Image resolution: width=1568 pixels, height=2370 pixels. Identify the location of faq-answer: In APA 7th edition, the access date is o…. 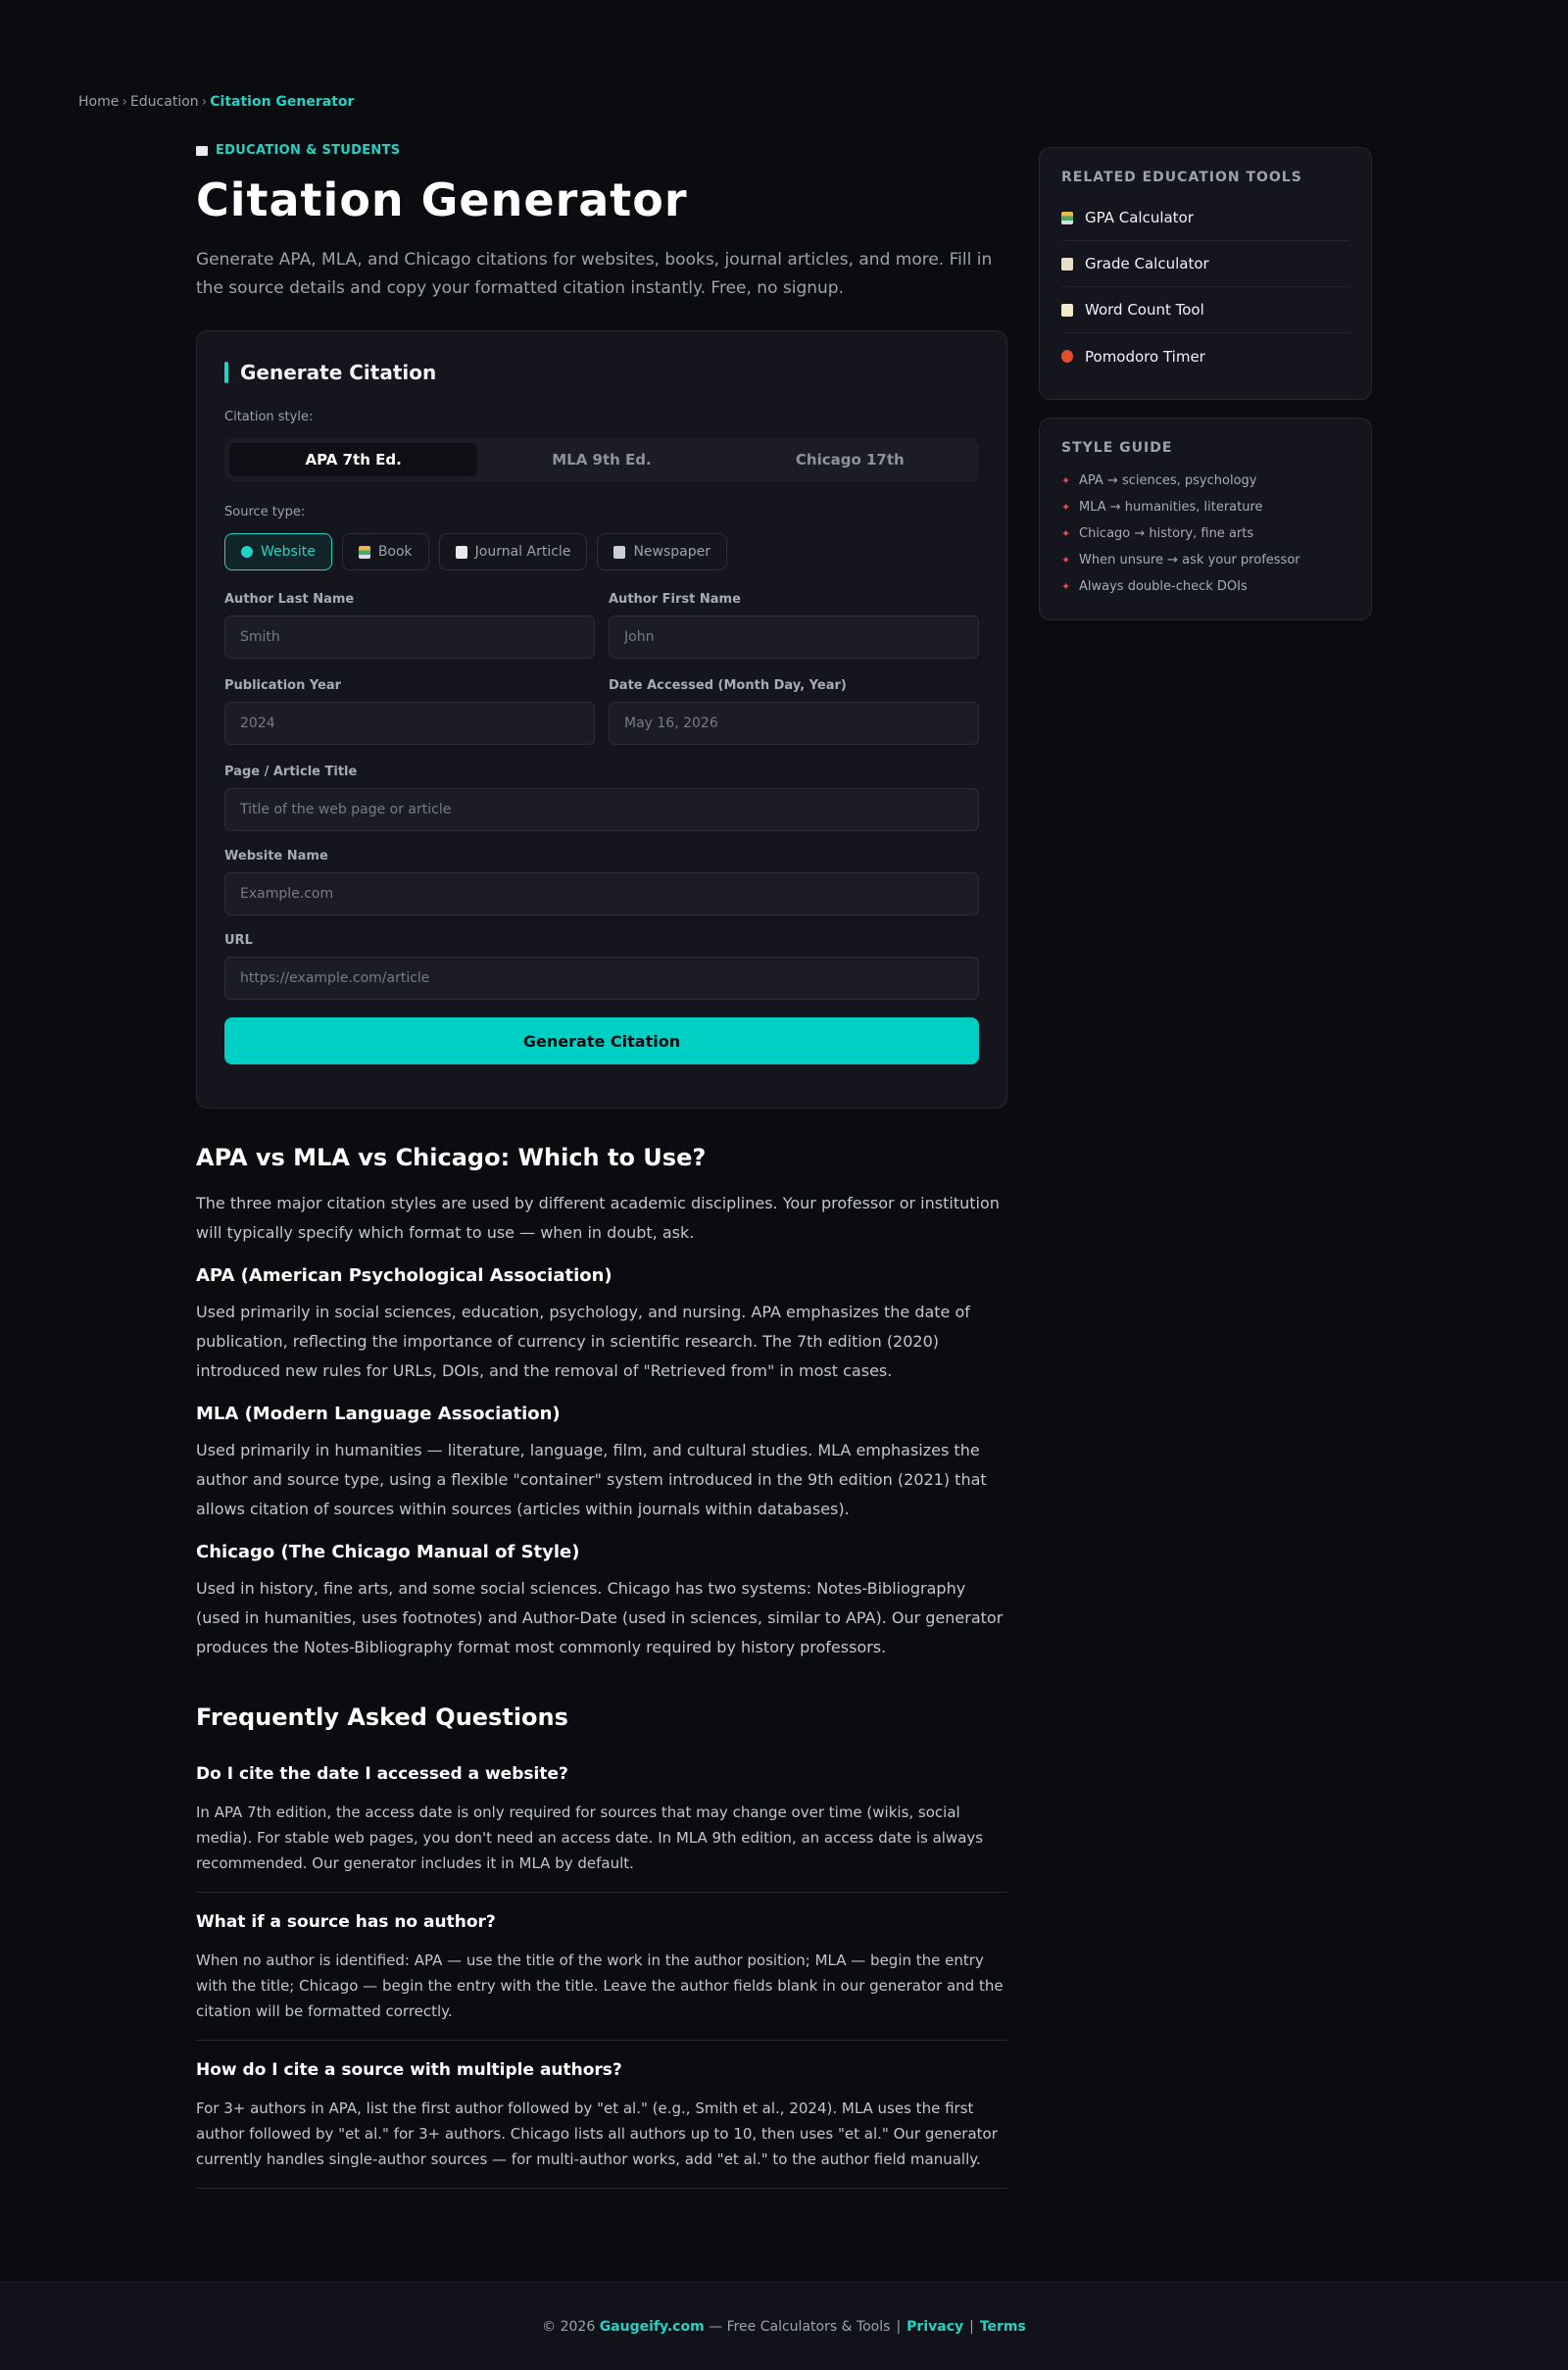
(590, 1838).